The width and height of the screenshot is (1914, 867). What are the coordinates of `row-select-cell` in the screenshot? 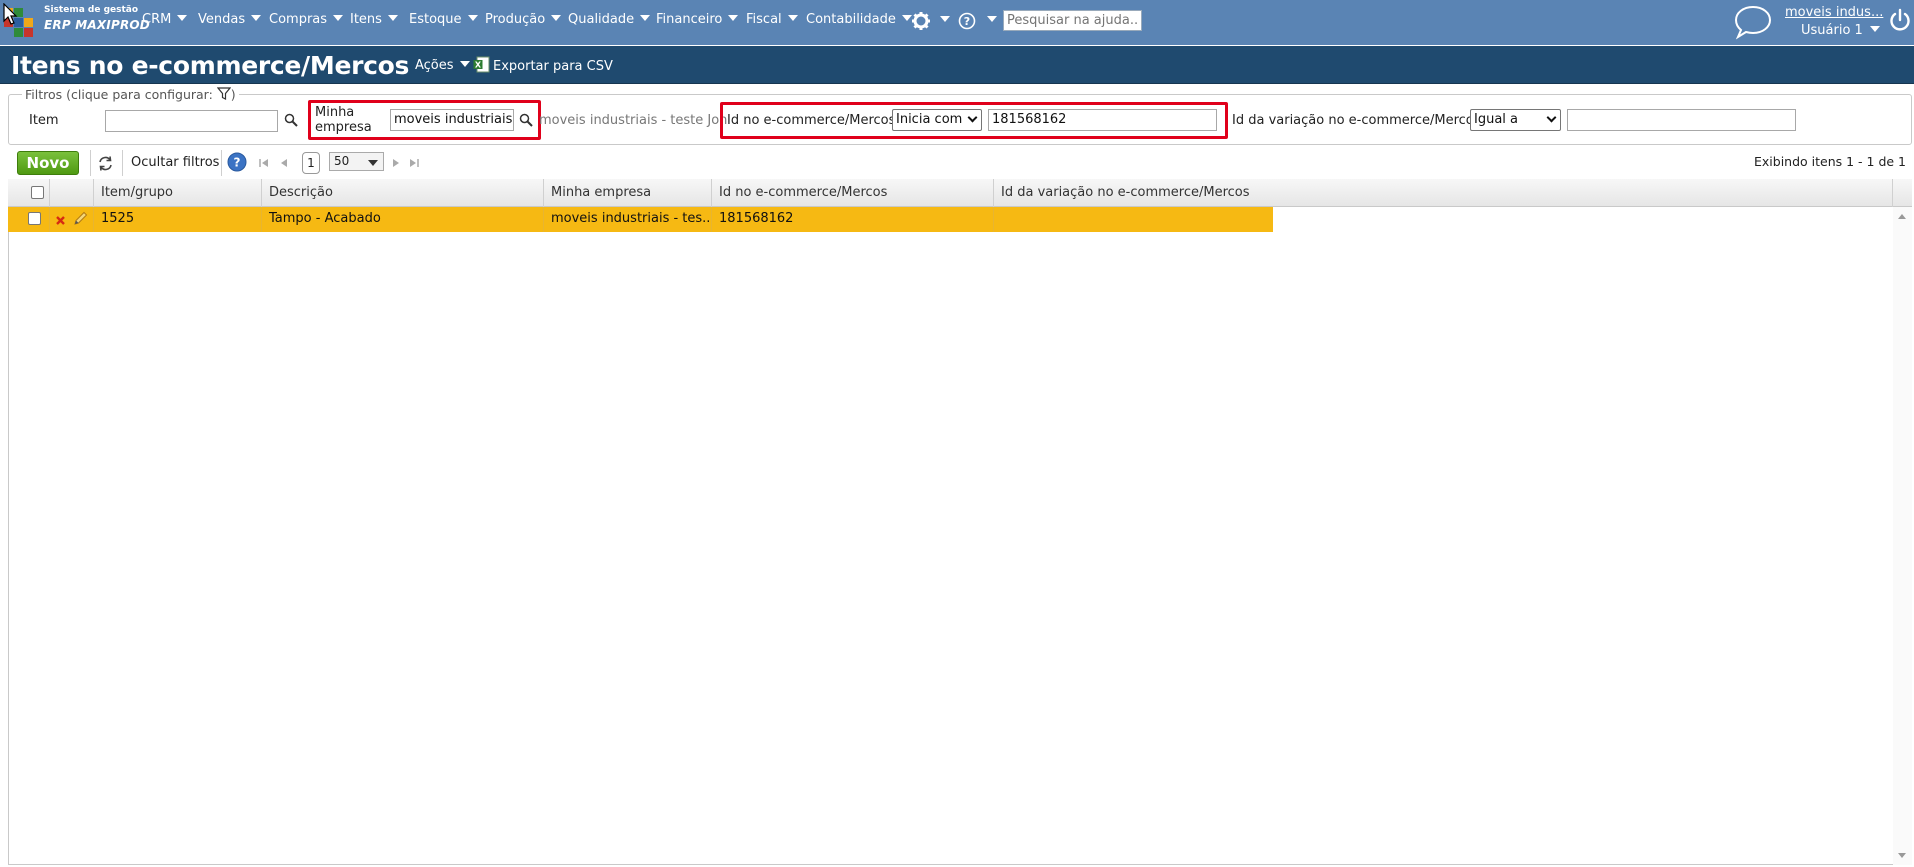 It's located at (29, 219).